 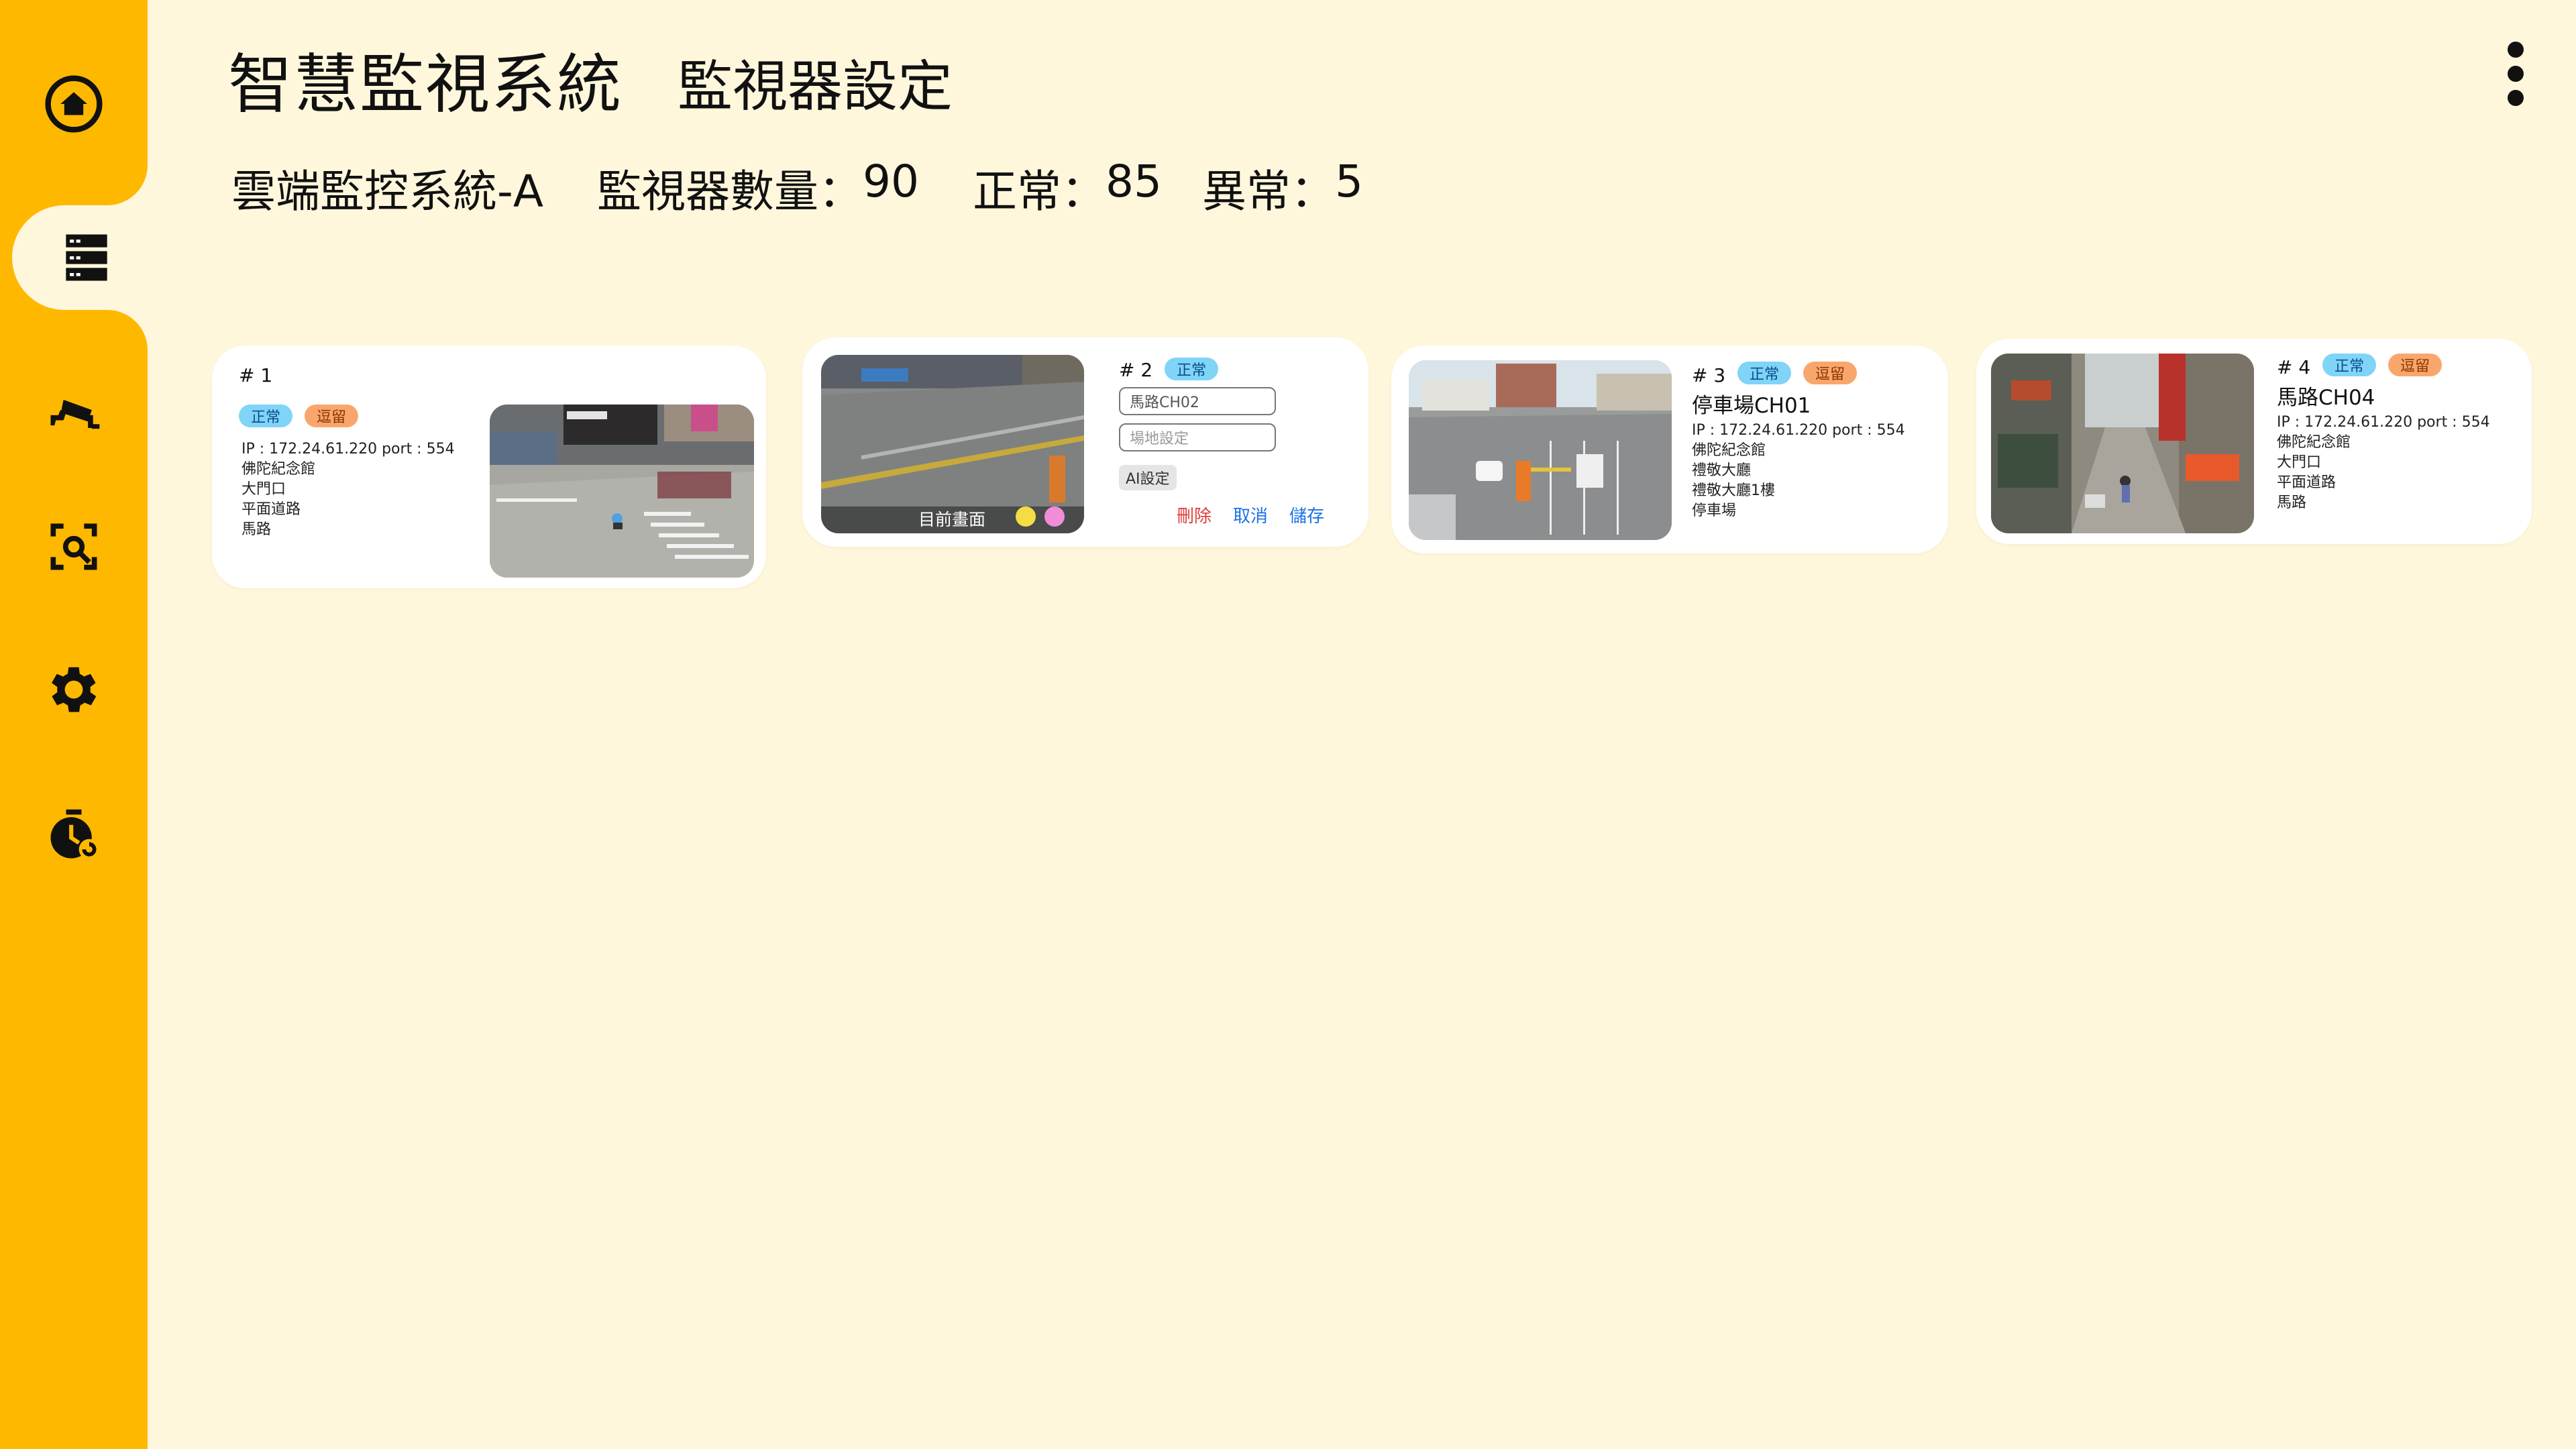 I want to click on tag: 禮敬大廳1樓, so click(x=1733, y=490).